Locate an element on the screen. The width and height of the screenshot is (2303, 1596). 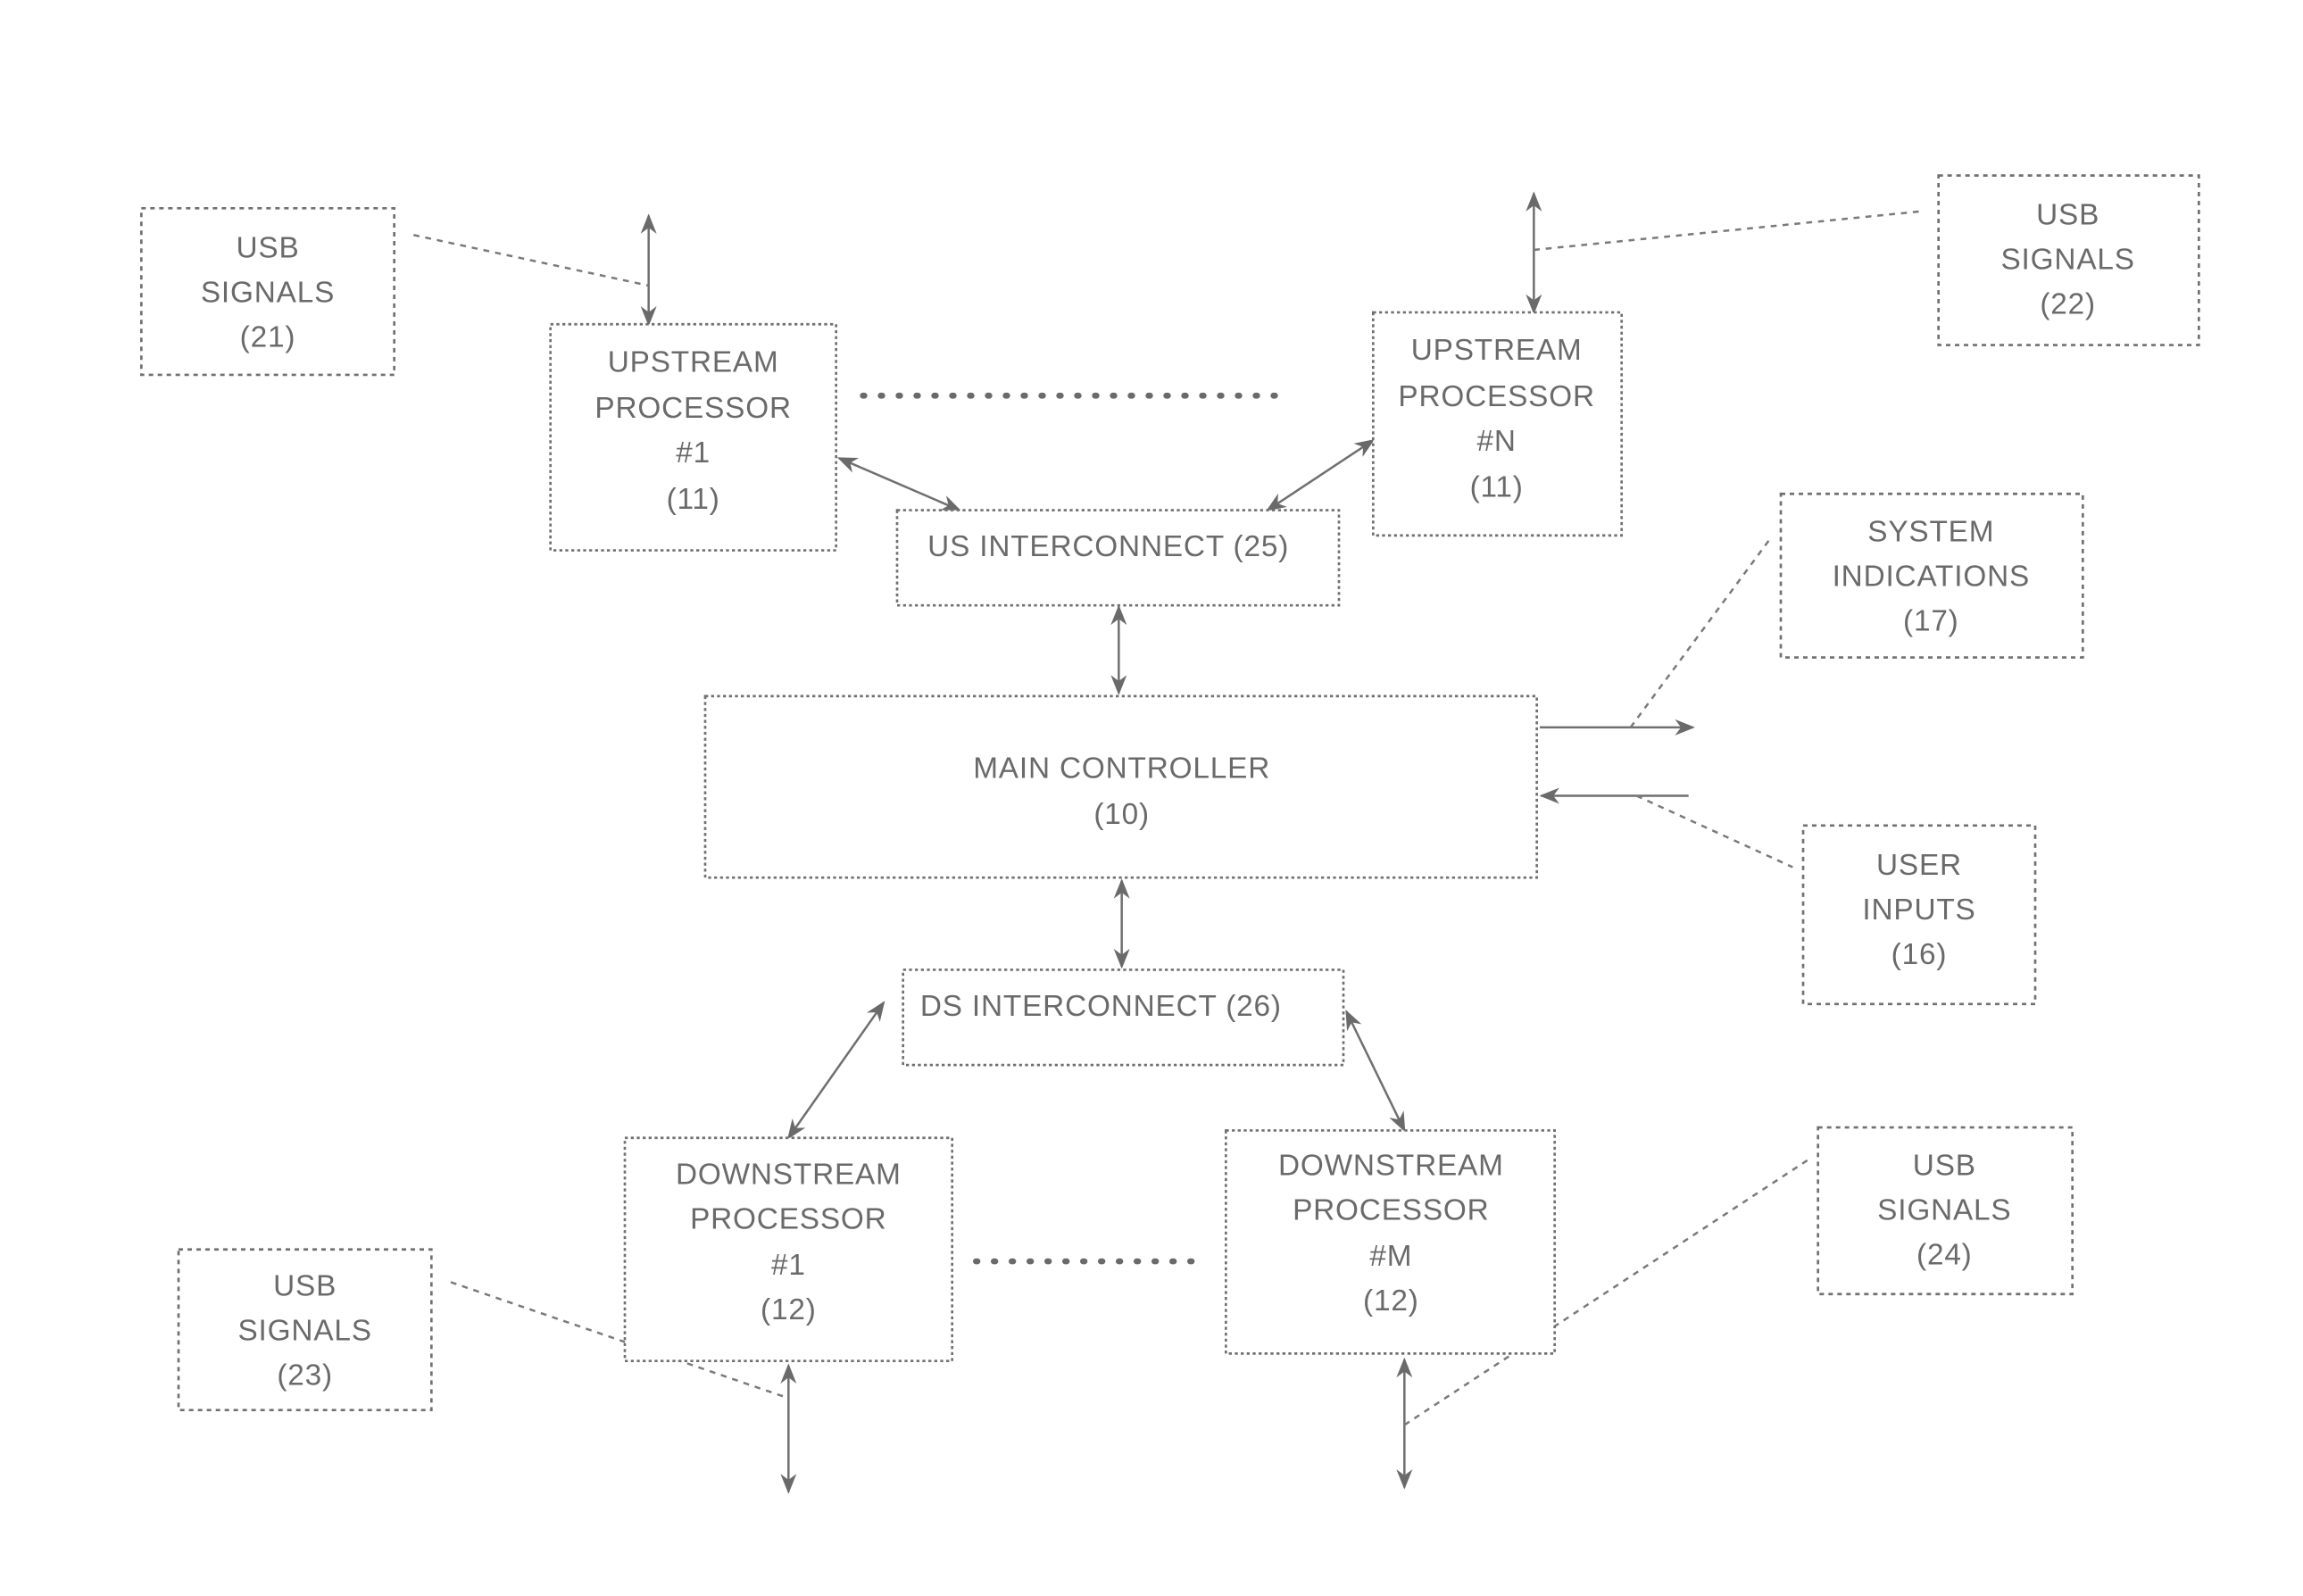
up1-usic-arrow is located at coordinates (899, 484).